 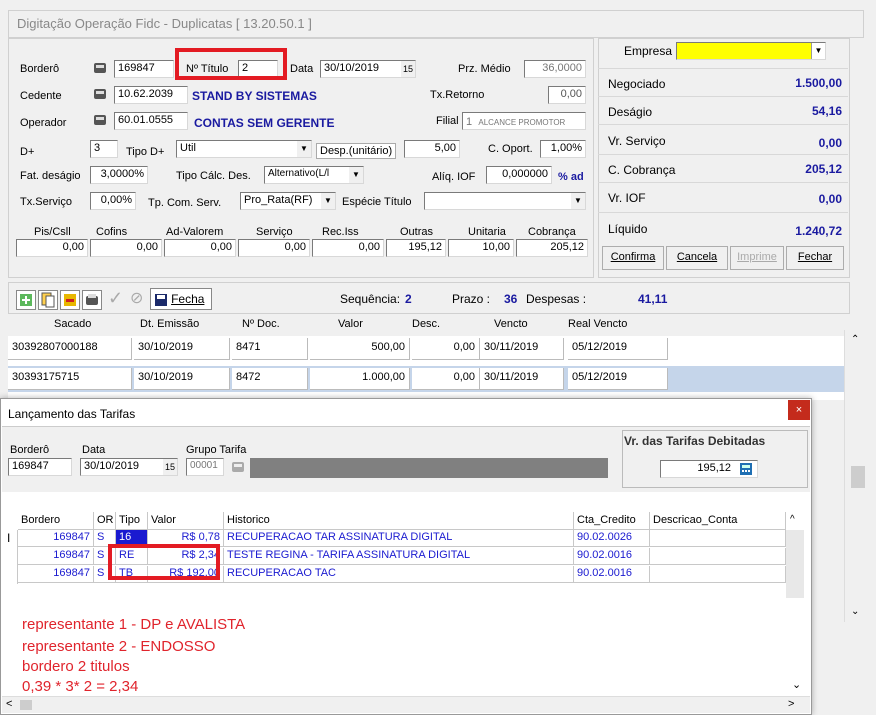 What do you see at coordinates (56, 521) in the screenshot?
I see `column-header: Bordero` at bounding box center [56, 521].